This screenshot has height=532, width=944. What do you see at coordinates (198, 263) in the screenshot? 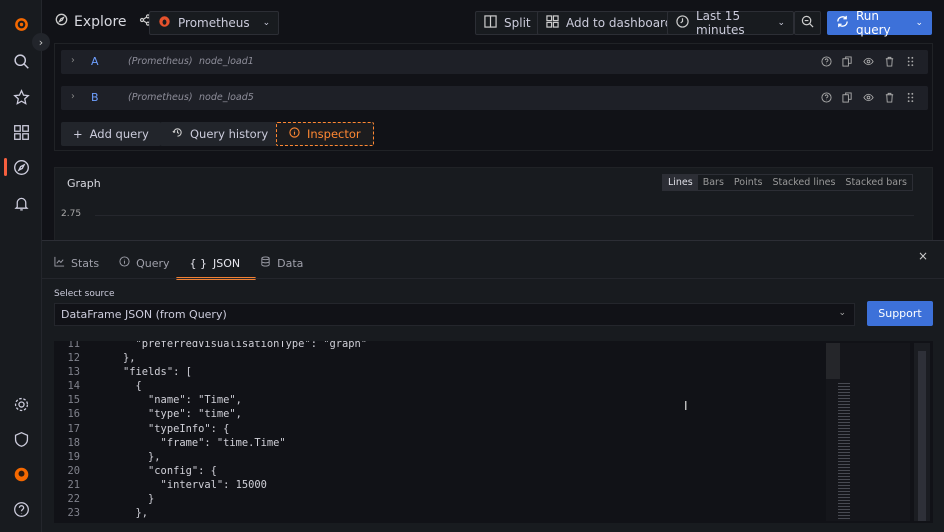
I see `braces-icon: { }` at bounding box center [198, 263].